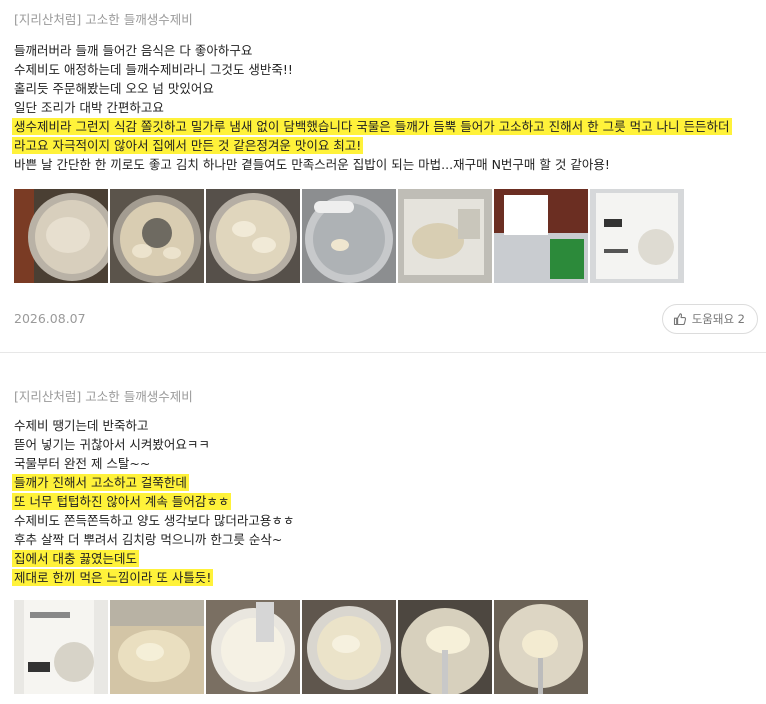  I want to click on review-line: 수제비도 애정하는데 들깨수제비라니 그것도 생반죽!!, so click(153, 69).